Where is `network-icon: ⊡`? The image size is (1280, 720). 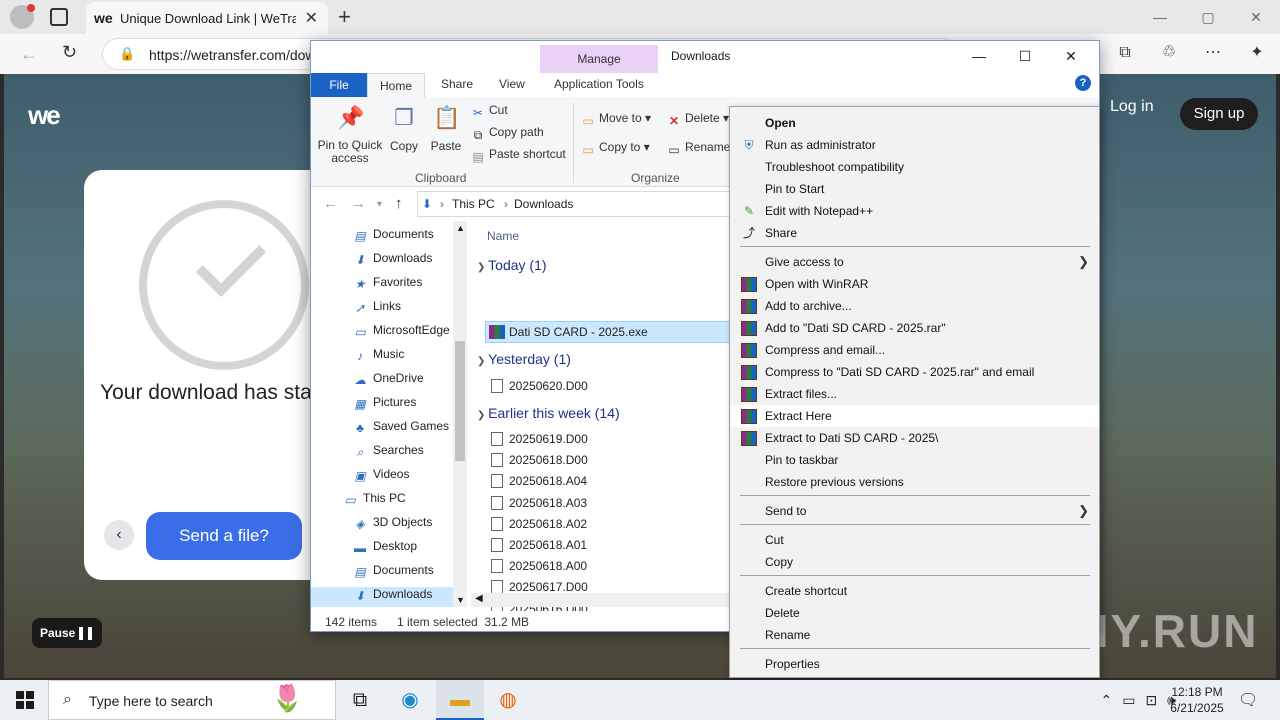 network-icon: ⊡ is located at coordinates (1151, 700).